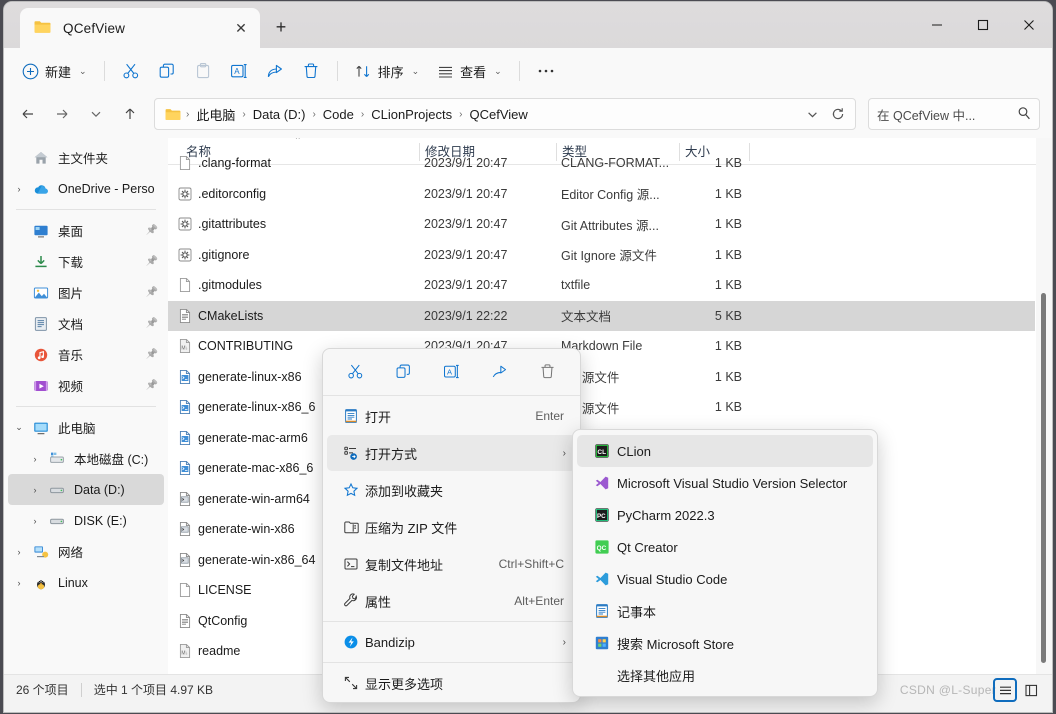 Image resolution: width=1056 pixels, height=714 pixels. I want to click on sidebar-item-onedrive-perso: › OneDrive - Perso, so click(86, 188).